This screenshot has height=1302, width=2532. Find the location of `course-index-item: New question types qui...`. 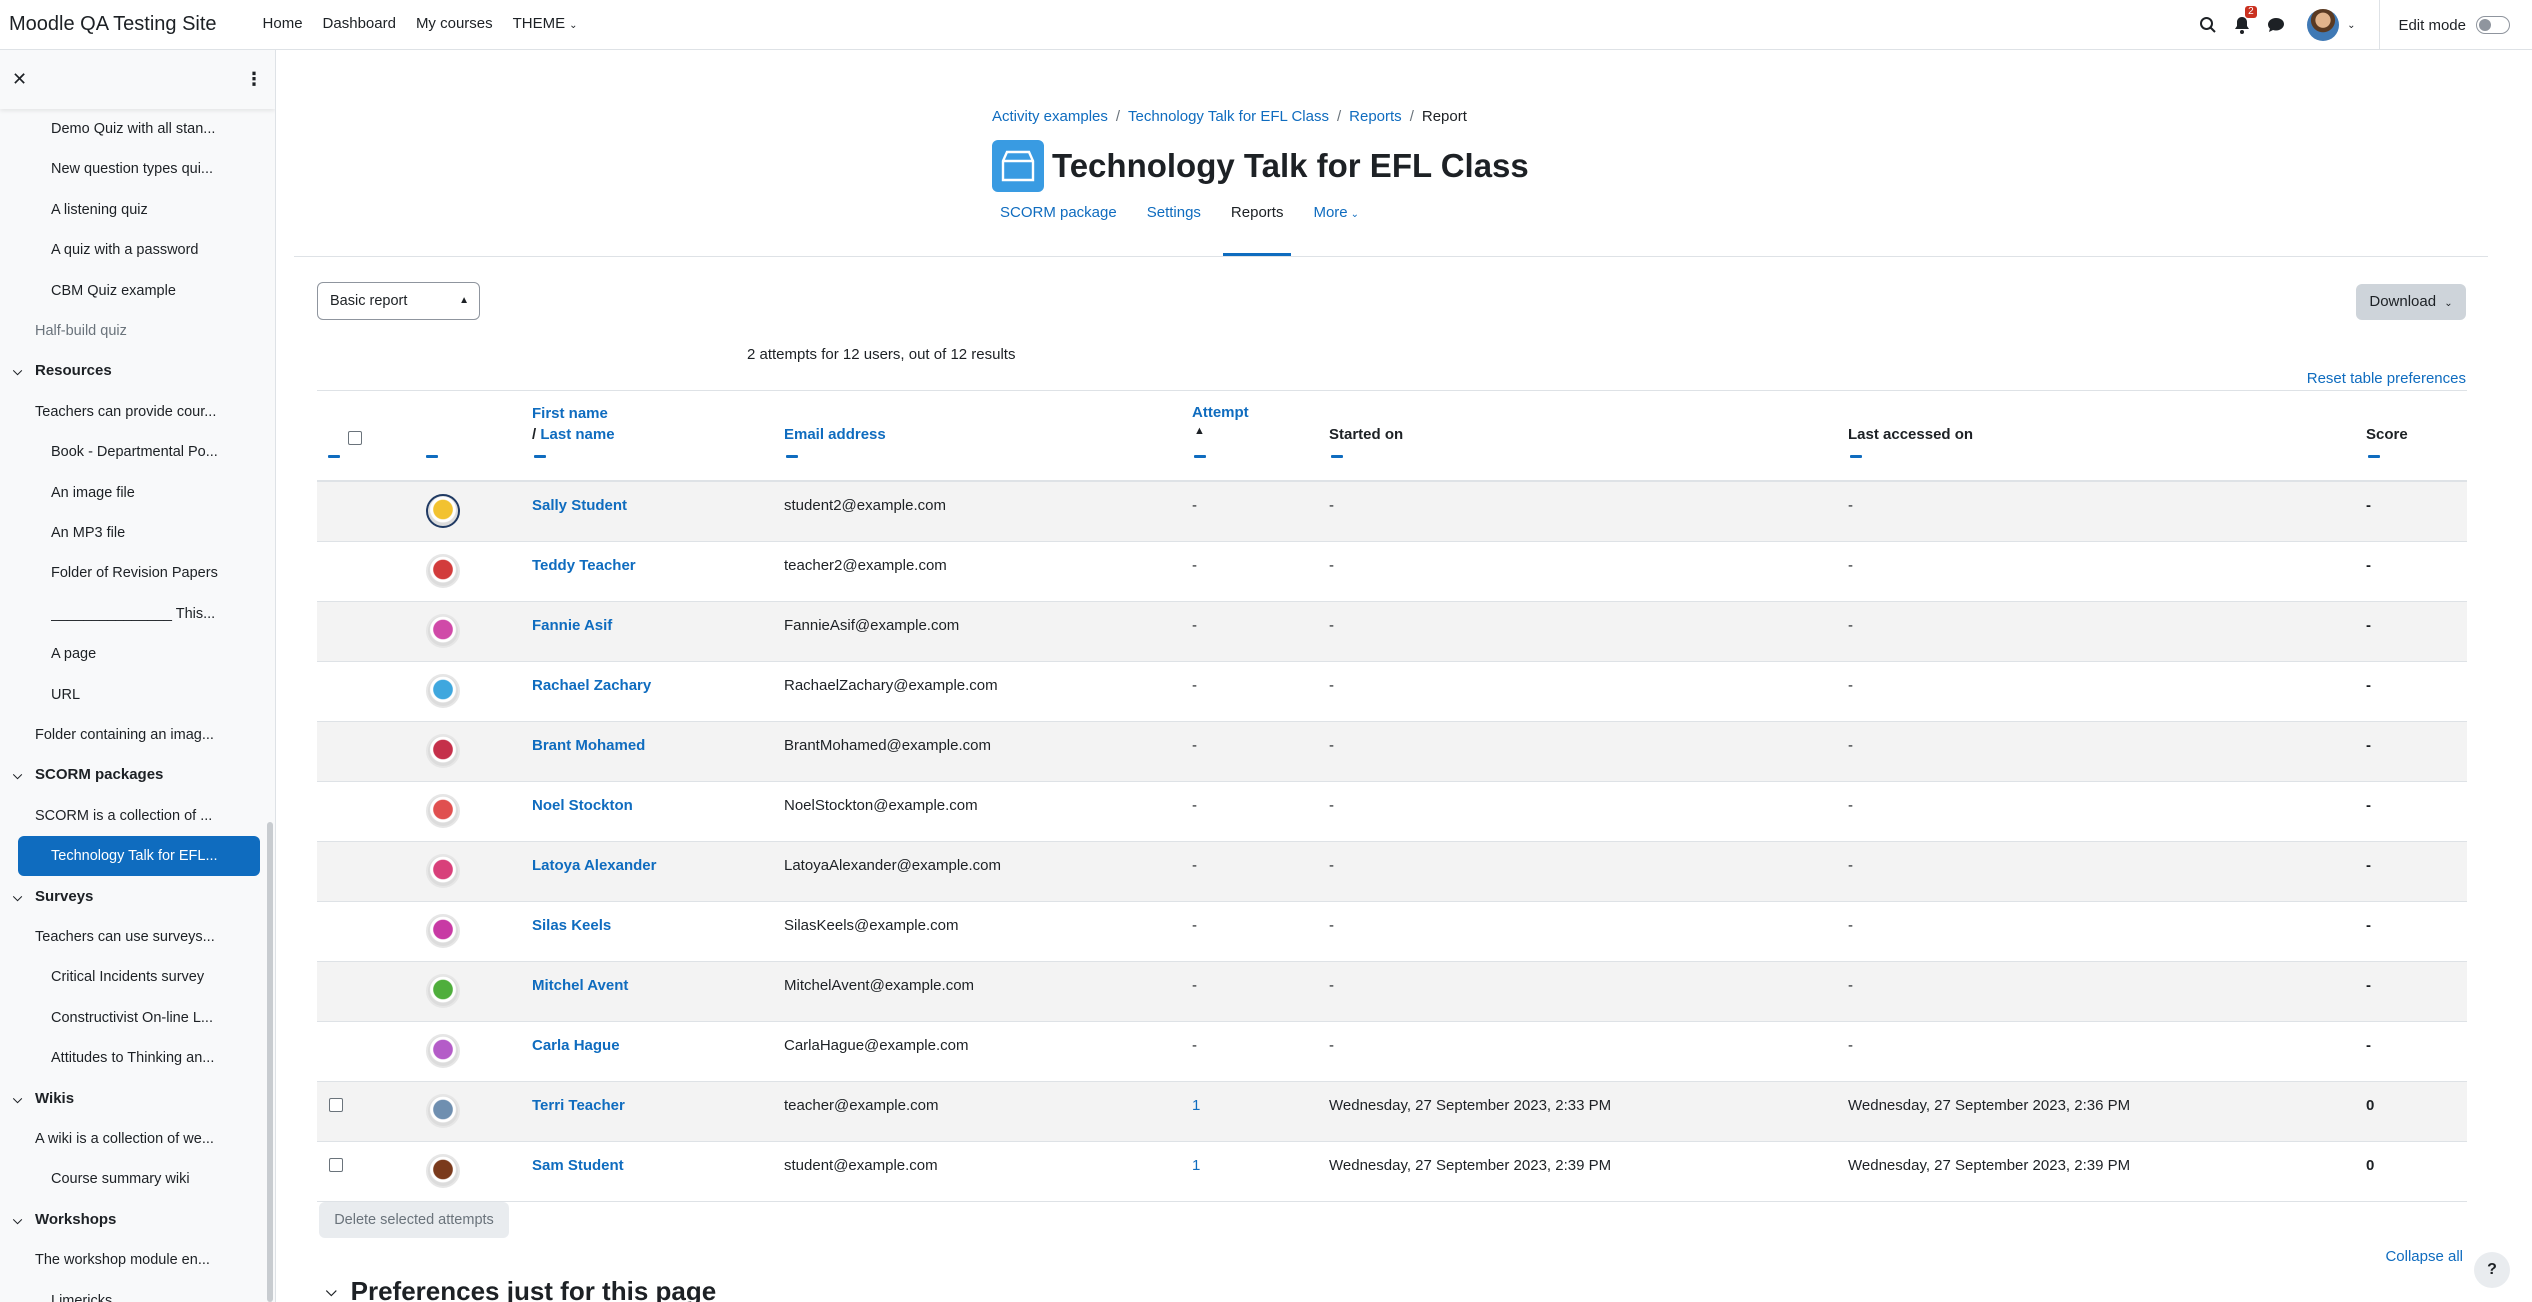

course-index-item: New question types qui... is located at coordinates (141, 169).